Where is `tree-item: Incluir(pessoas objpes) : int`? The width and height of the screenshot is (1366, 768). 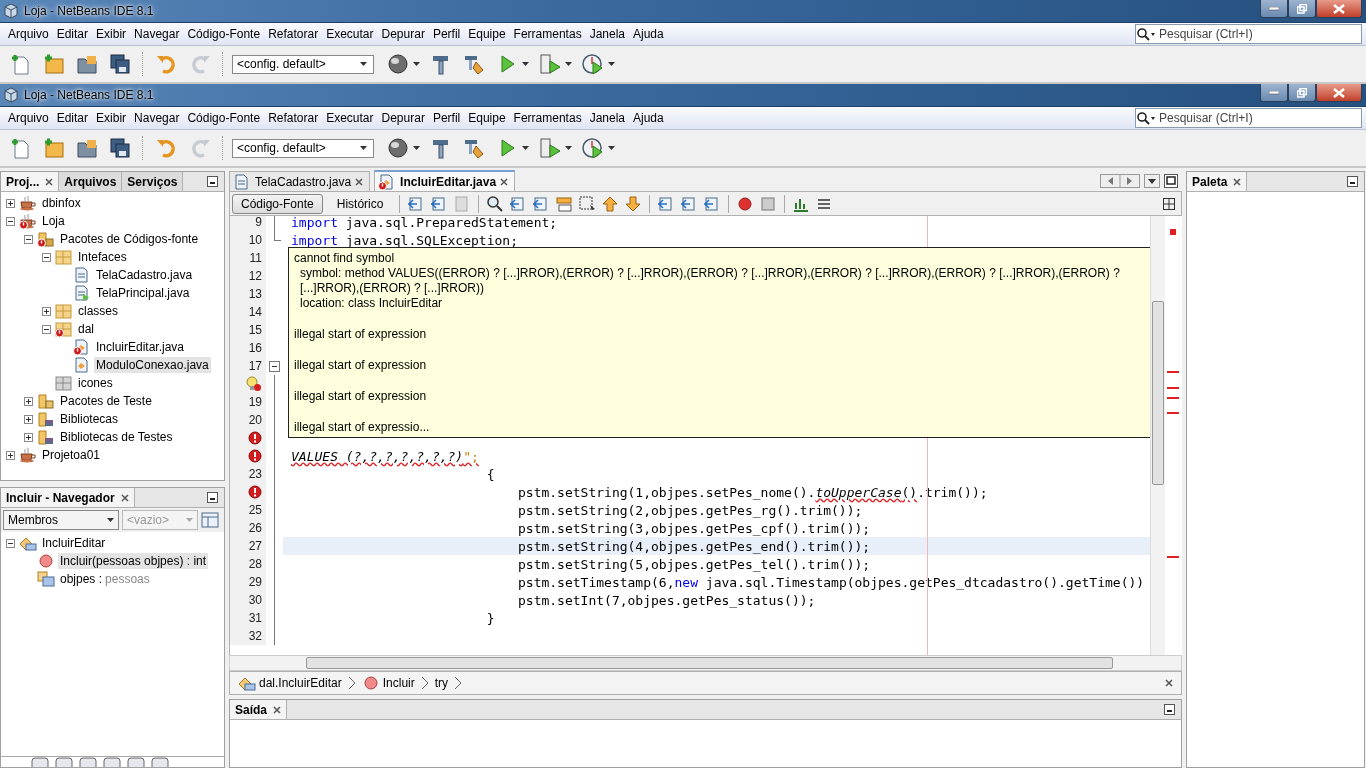 tree-item: Incluir(pessoas objpes) : int is located at coordinates (133, 561).